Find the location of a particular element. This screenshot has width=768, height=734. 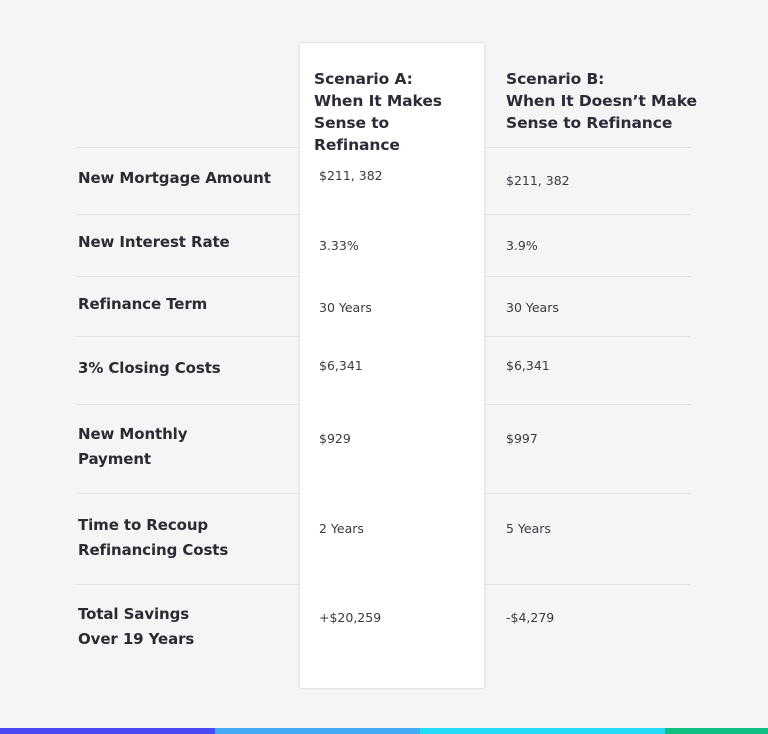

row-label-line: New Mortgage Amount is located at coordinates (174, 178).